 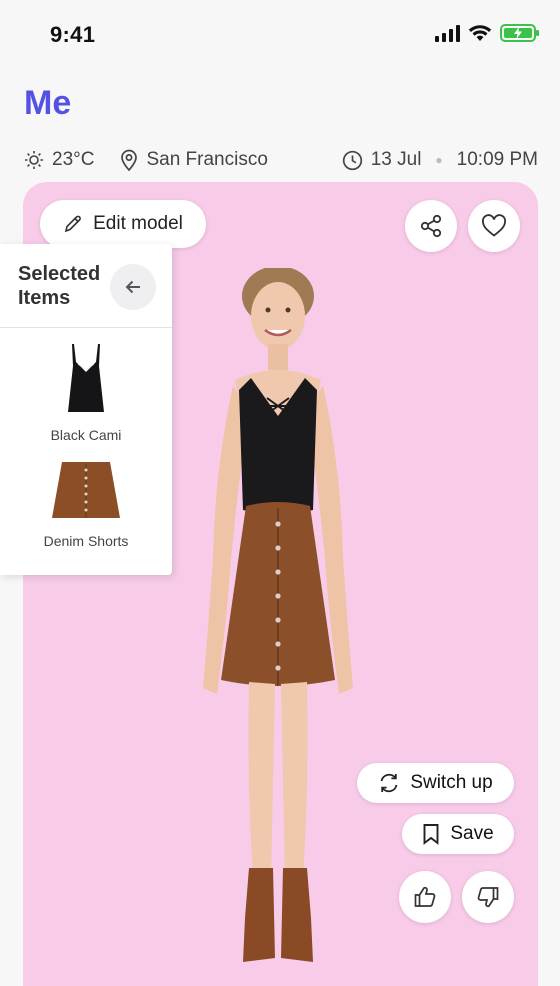 What do you see at coordinates (207, 159) in the screenshot?
I see `location-text: San Francisco` at bounding box center [207, 159].